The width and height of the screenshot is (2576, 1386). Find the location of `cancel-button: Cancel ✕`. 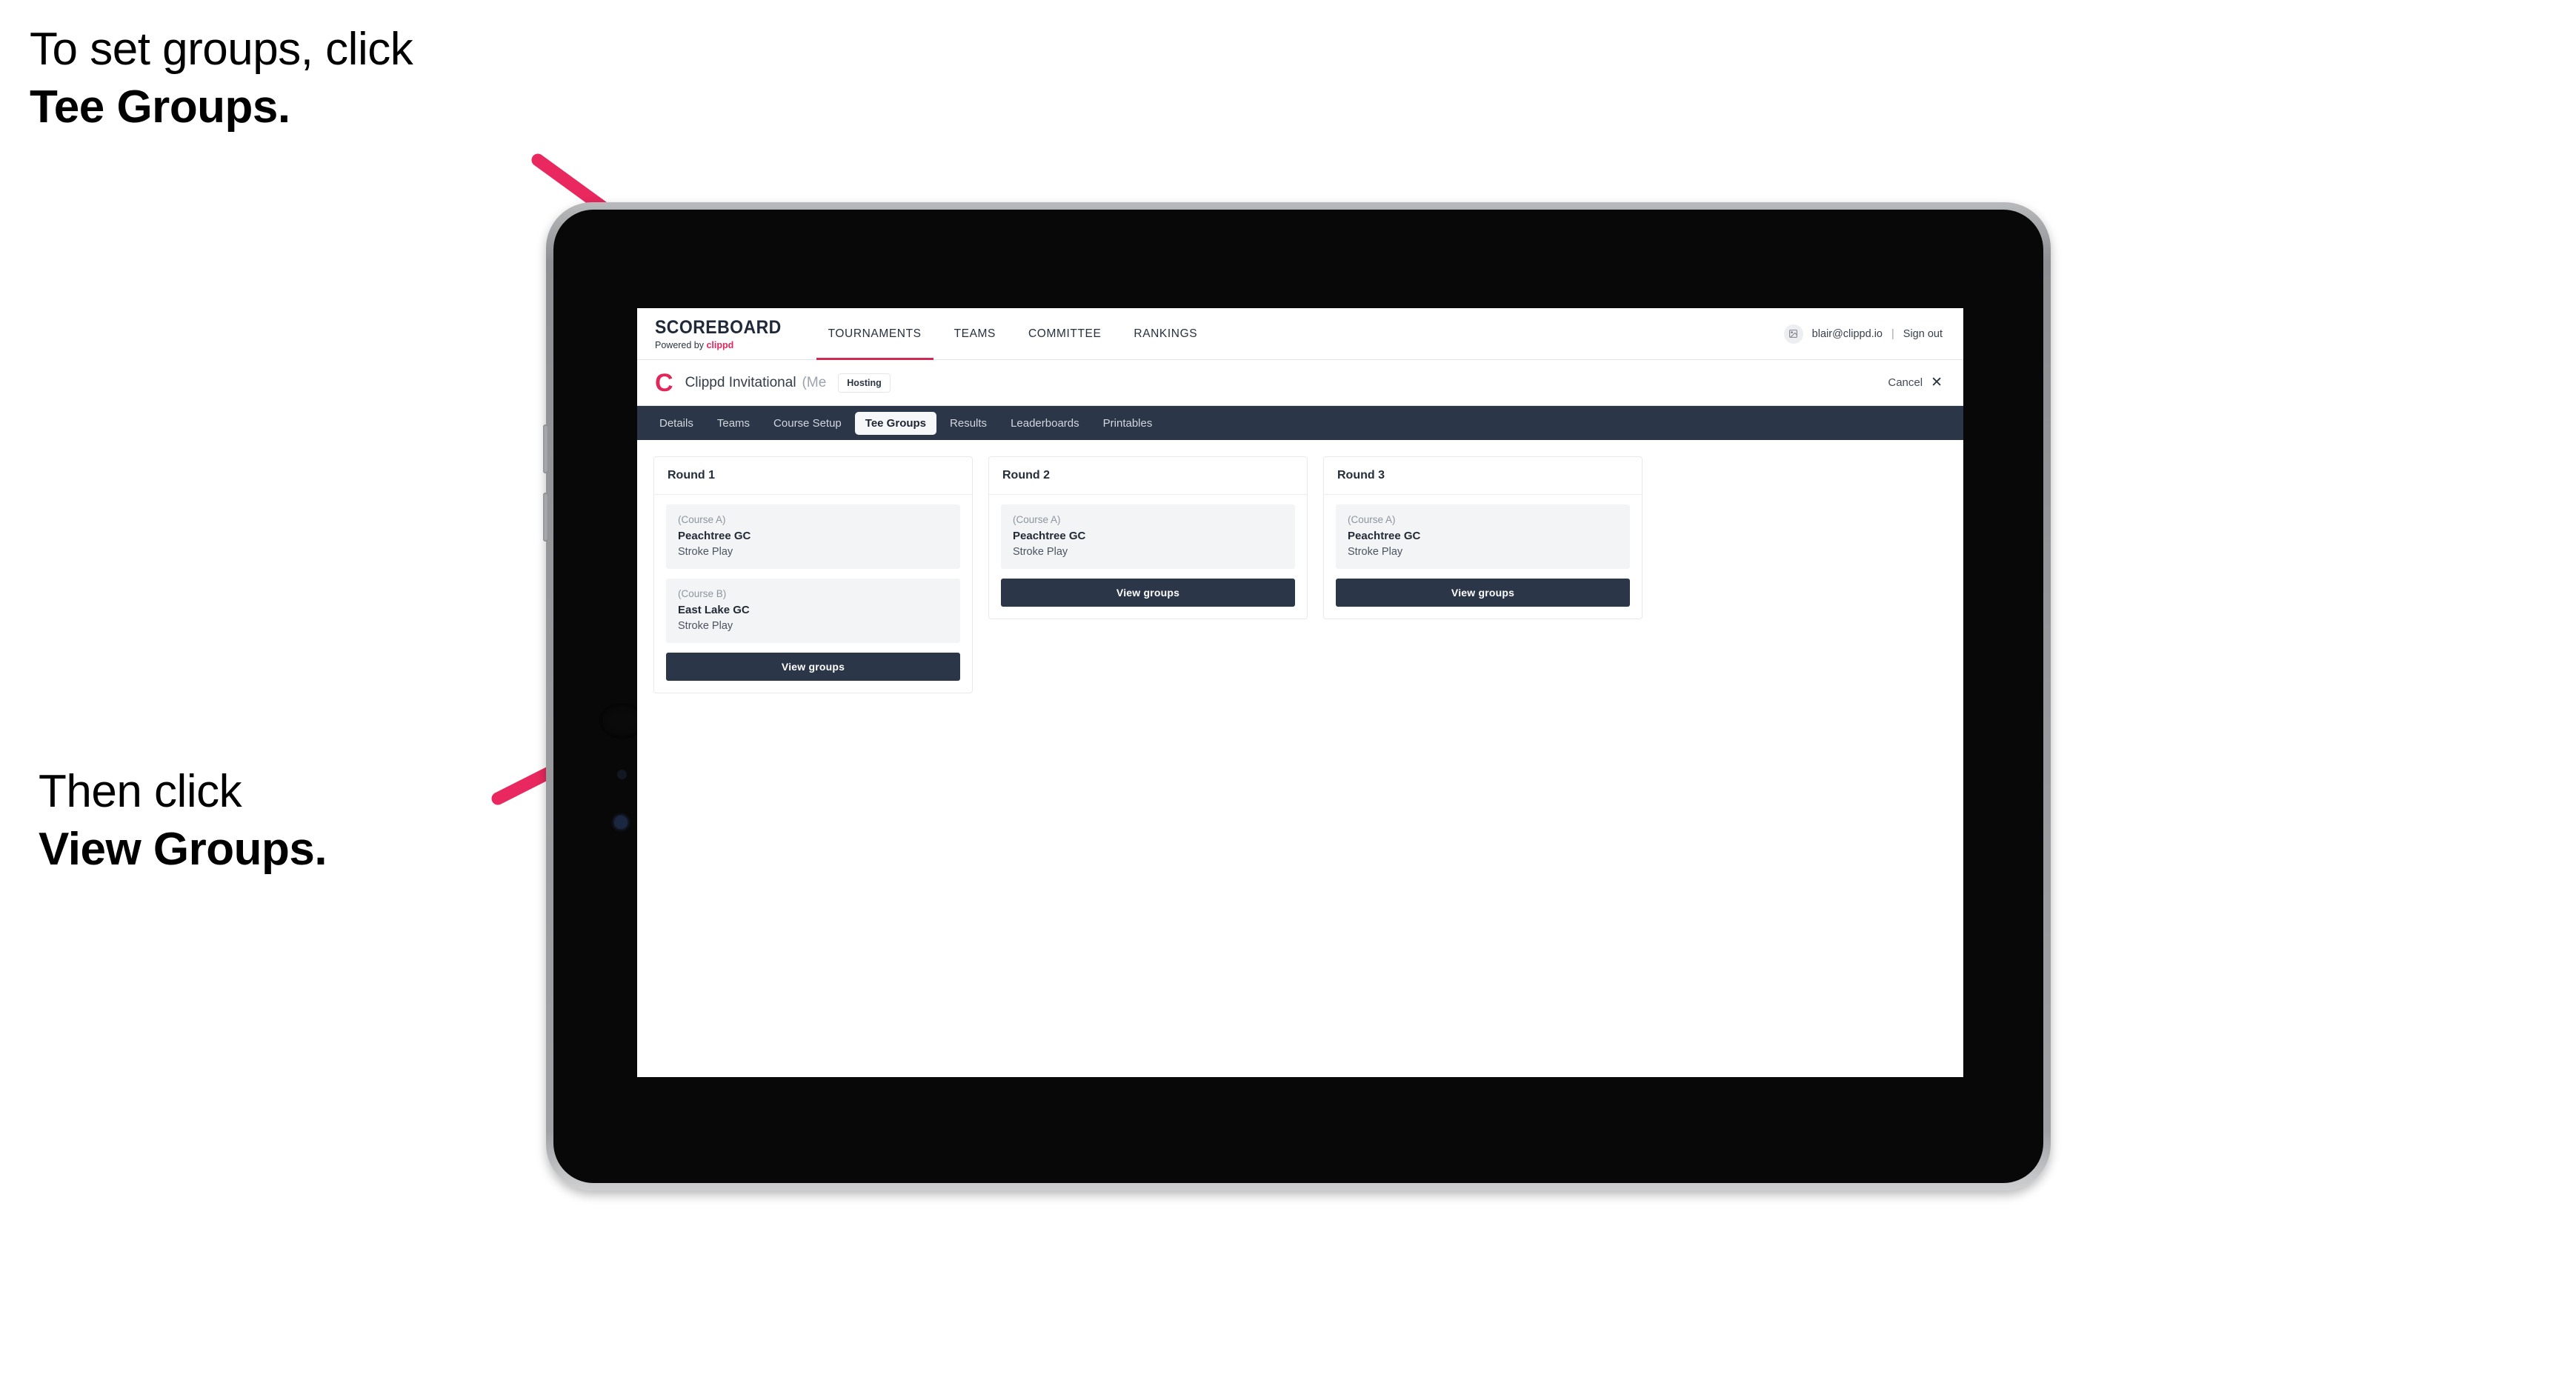

cancel-button: Cancel ✕ is located at coordinates (1915, 383).